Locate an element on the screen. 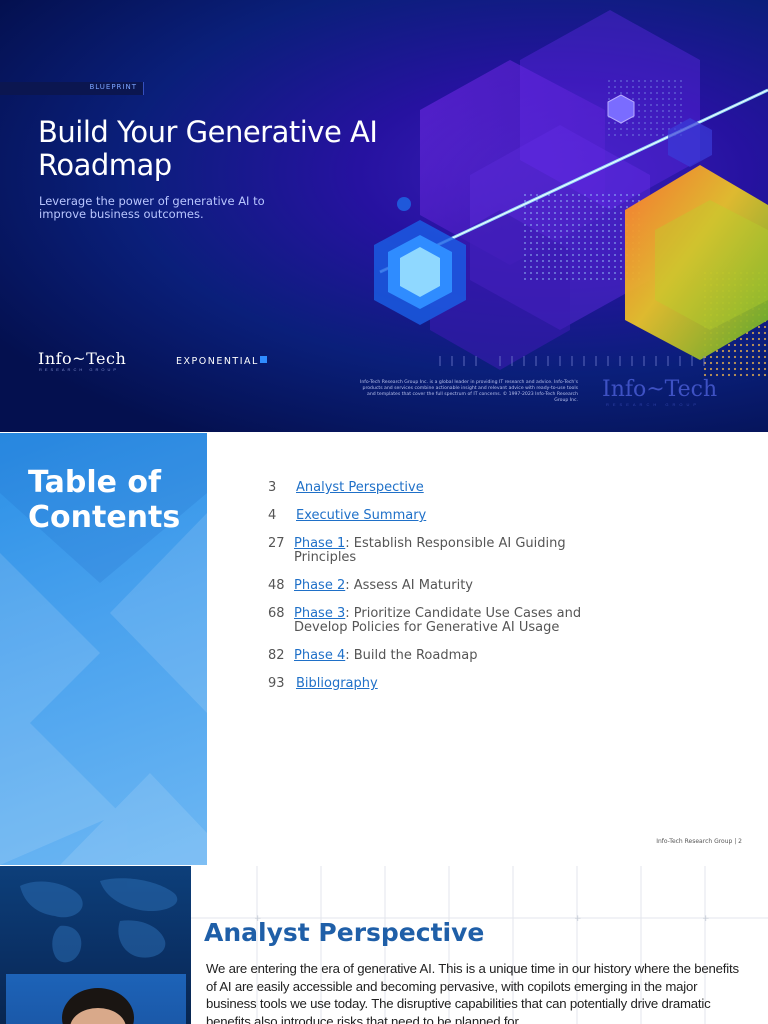 This screenshot has height=1024, width=768. blueprint-badge-label: BLUEPRINT is located at coordinates (113, 87).